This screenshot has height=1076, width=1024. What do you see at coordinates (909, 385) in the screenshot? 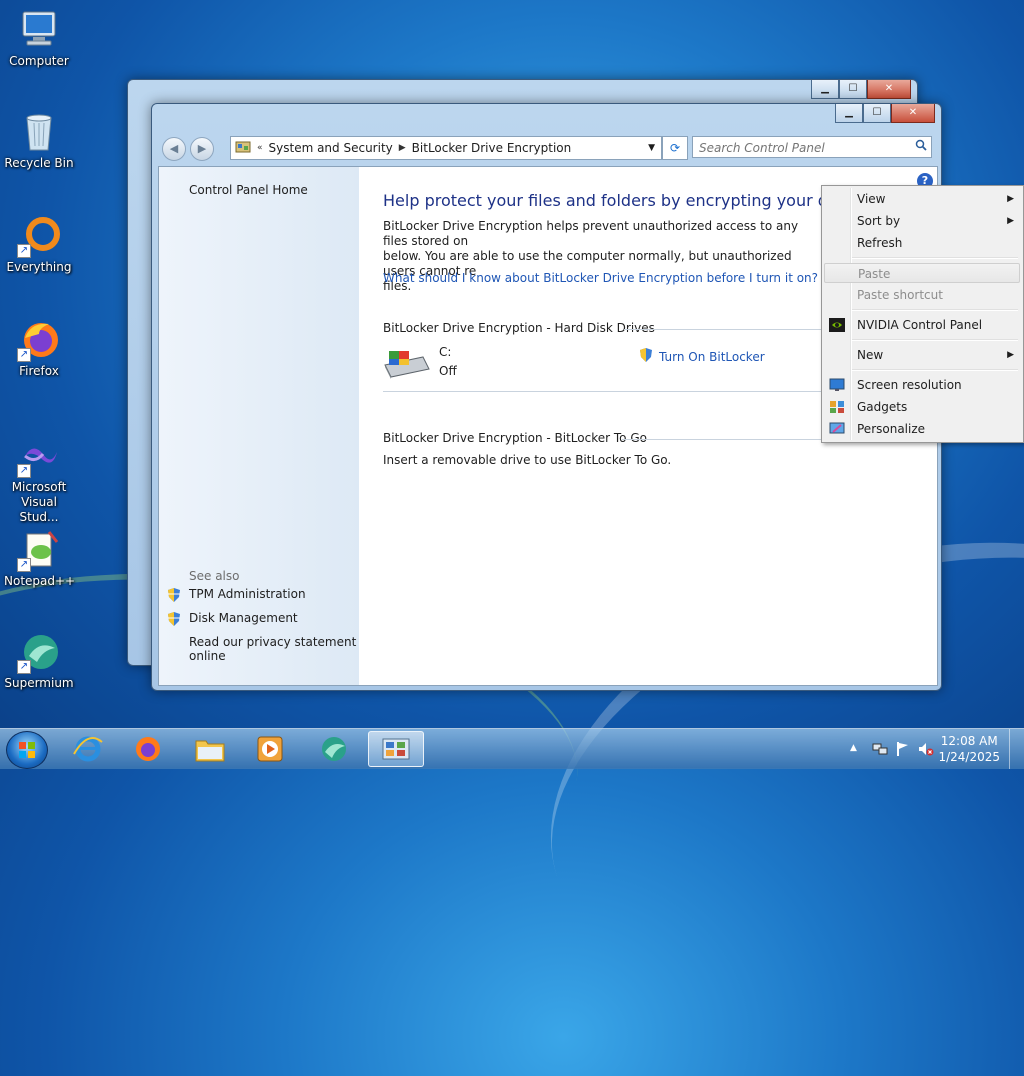
I see `menu-item-label: Screen resolution` at bounding box center [909, 385].